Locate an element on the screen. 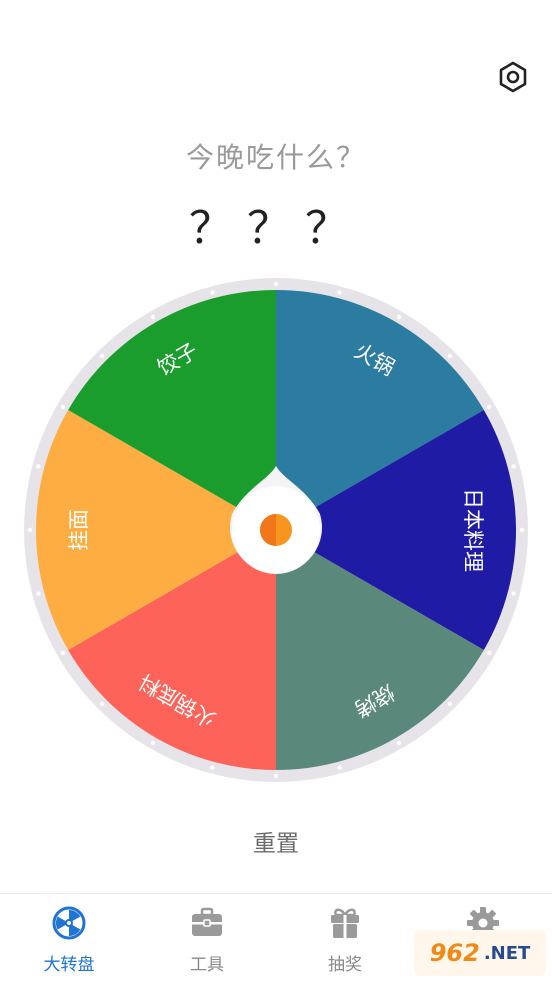 This screenshot has width=552, height=982. watermark-logo: 962 .NET is located at coordinates (480, 953).